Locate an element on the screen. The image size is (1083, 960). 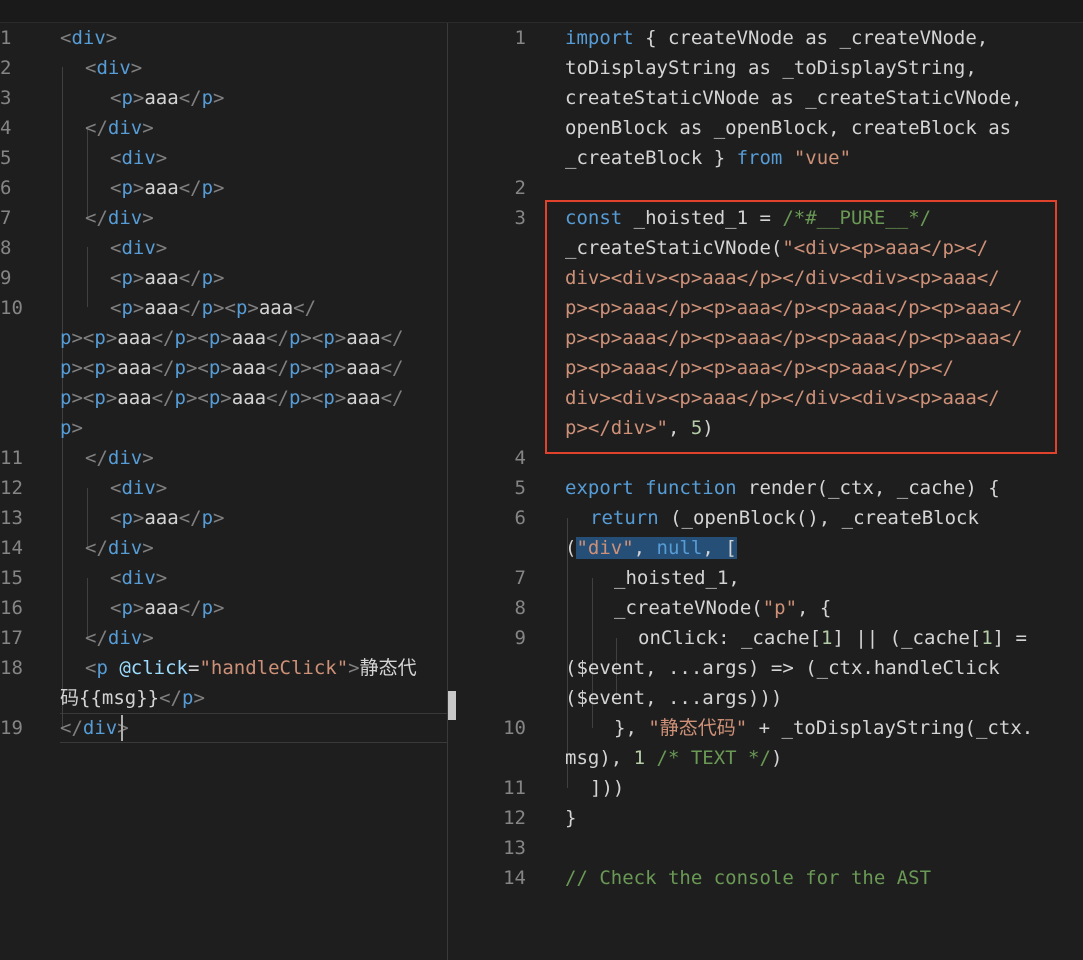
code-line: ($event, ...args) => (_ctx.handleClick is located at coordinates (782, 668).